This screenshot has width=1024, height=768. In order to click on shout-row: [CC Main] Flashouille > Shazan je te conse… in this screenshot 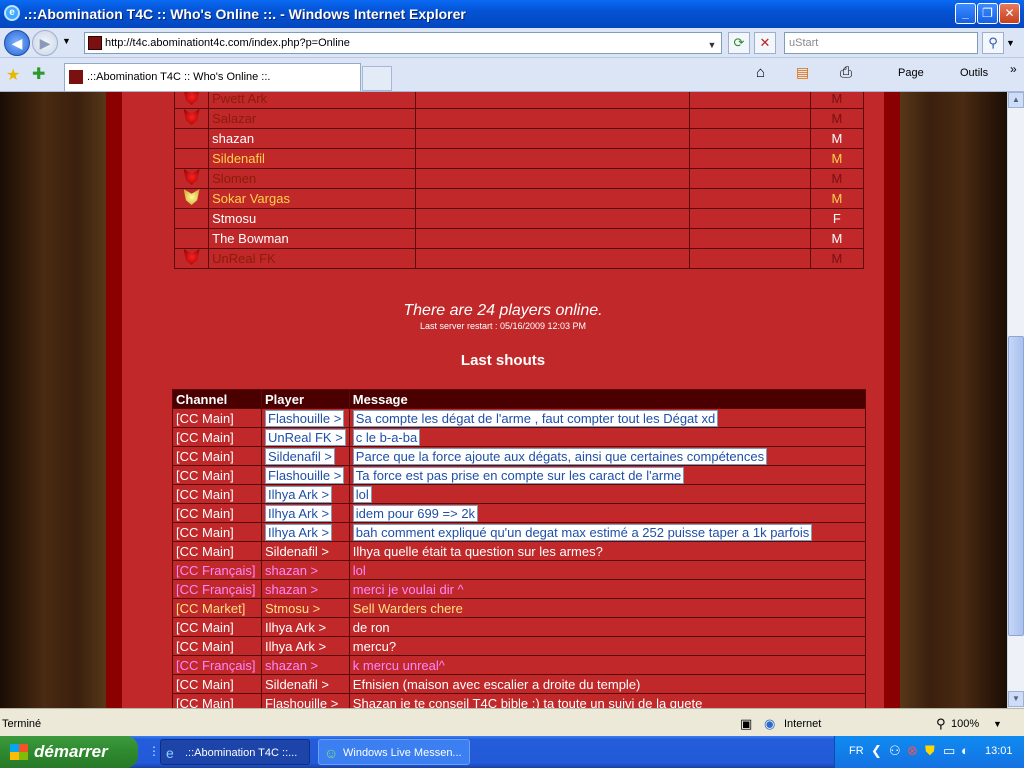, I will do `click(519, 700)`.